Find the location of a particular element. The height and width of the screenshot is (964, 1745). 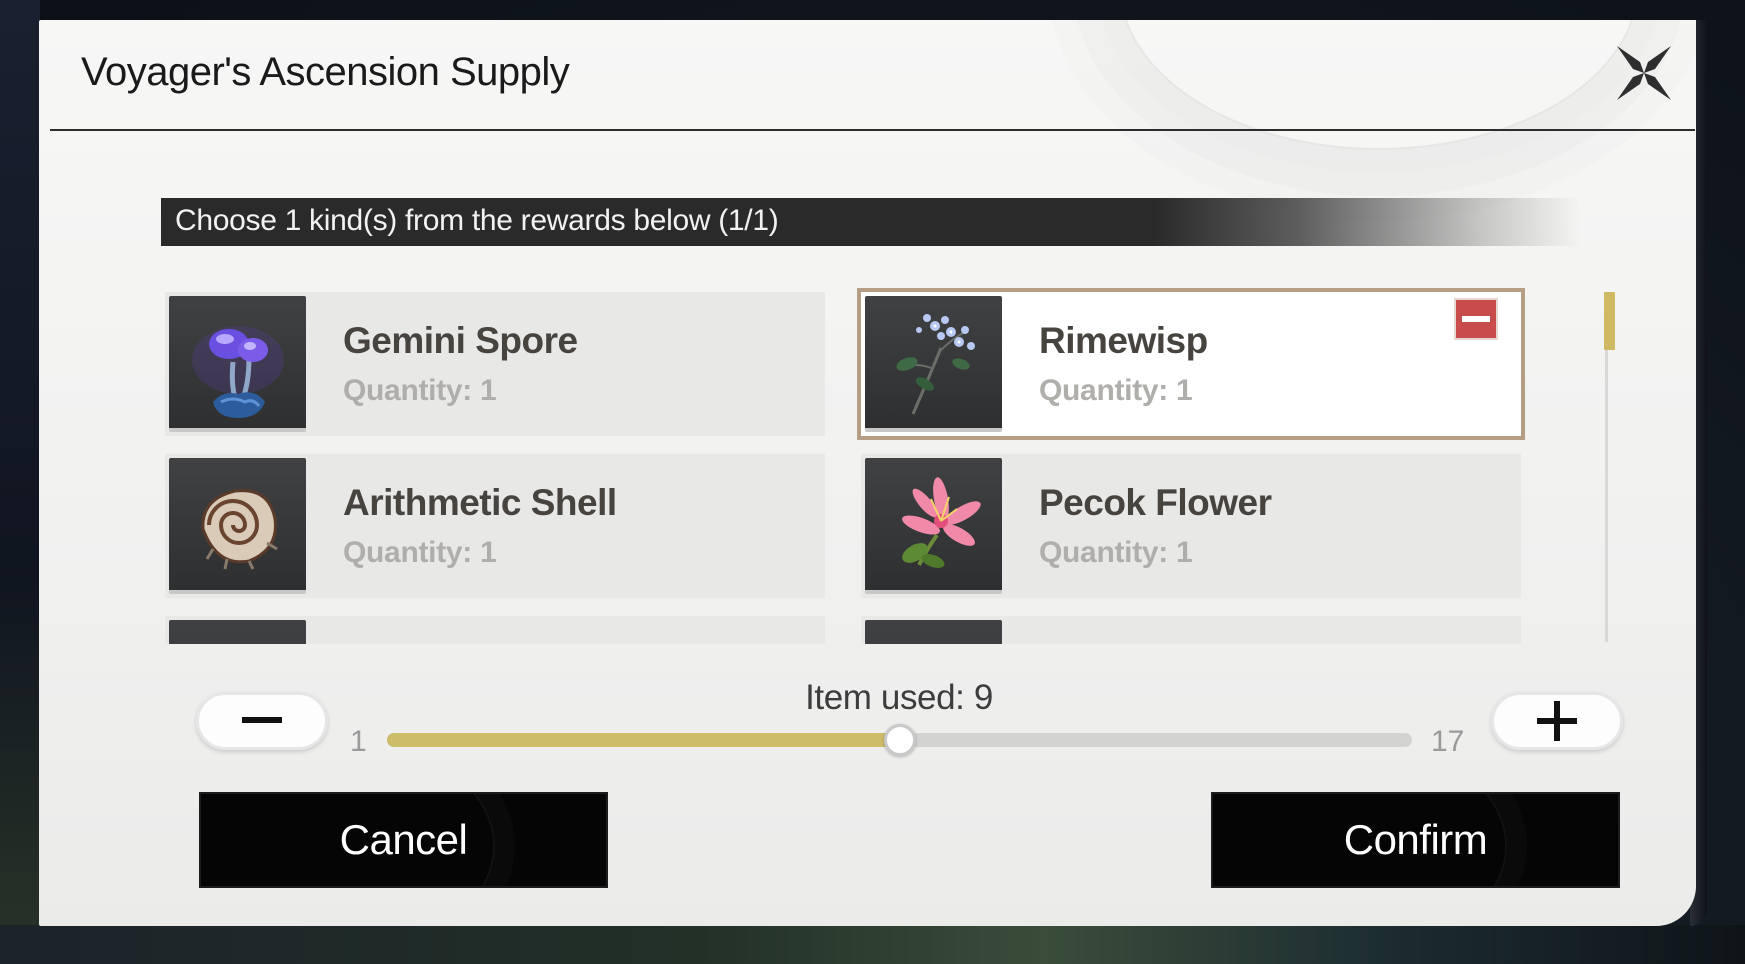

confirm-button-label: Confirm is located at coordinates (1415, 839).